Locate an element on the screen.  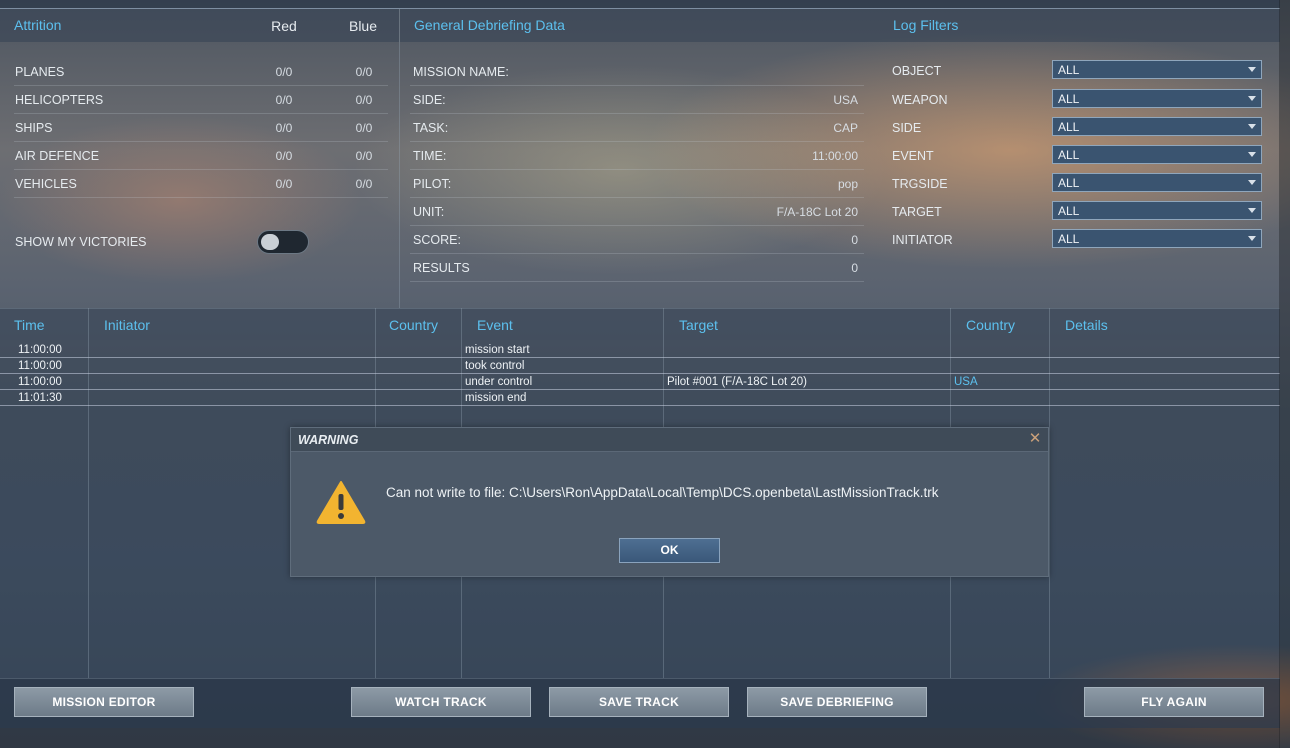
general-row-pilot: PILOT: pop is located at coordinates (637, 184).